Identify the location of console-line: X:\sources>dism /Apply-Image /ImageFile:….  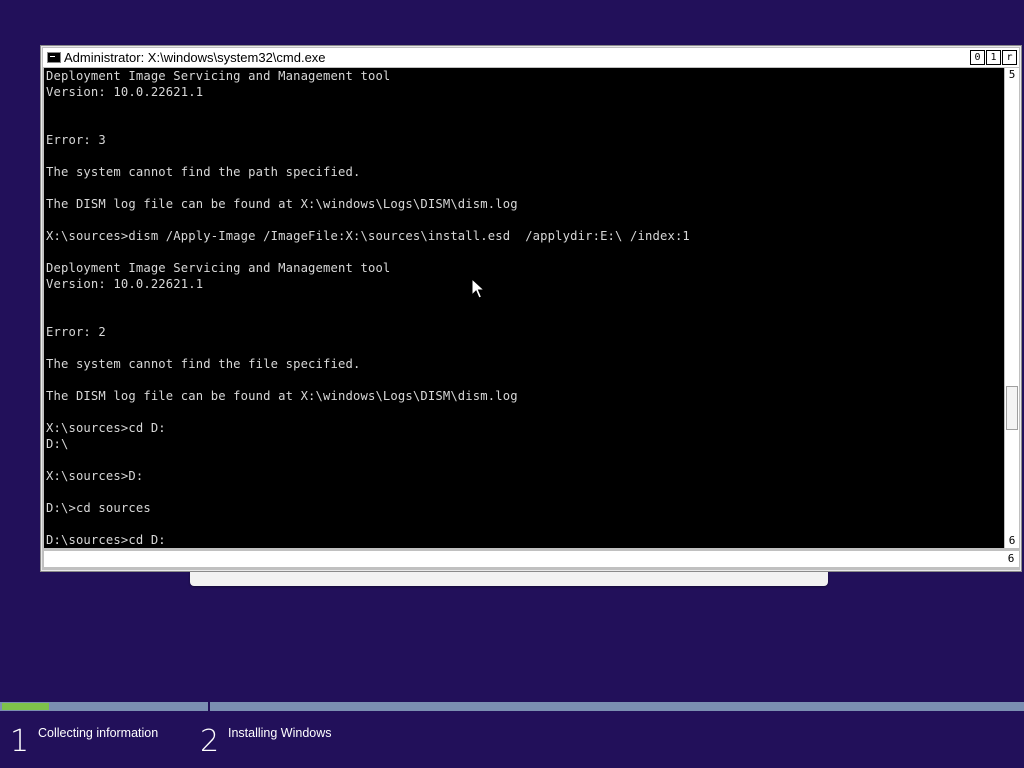
(368, 236).